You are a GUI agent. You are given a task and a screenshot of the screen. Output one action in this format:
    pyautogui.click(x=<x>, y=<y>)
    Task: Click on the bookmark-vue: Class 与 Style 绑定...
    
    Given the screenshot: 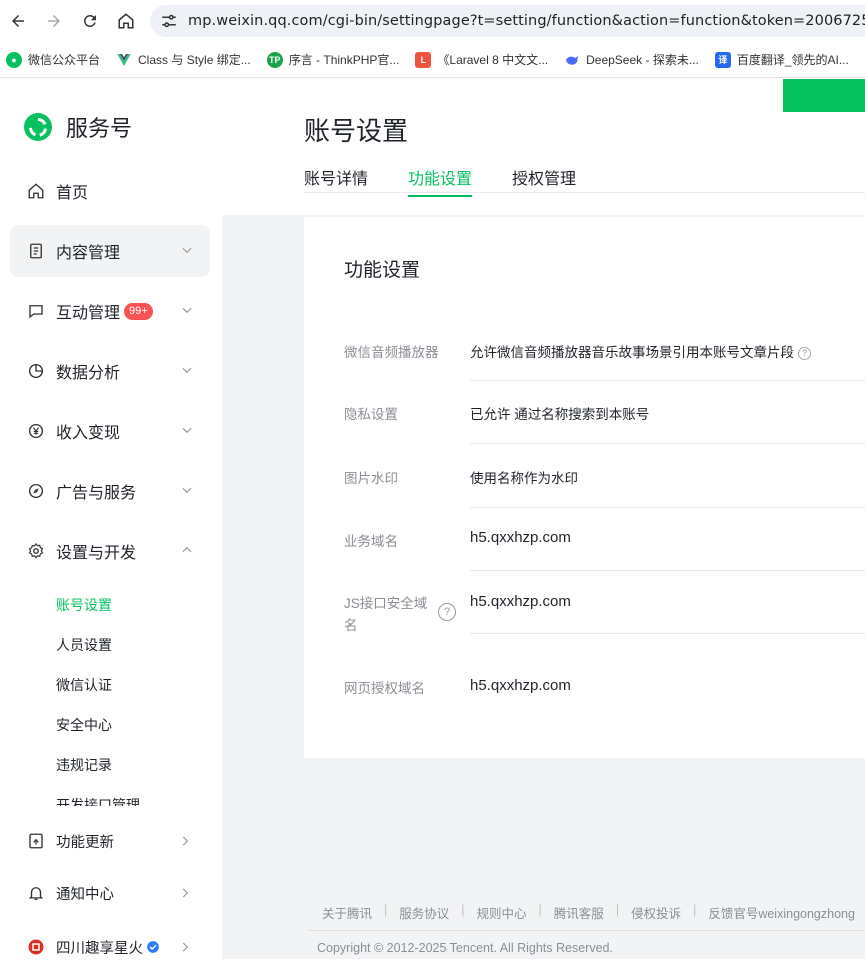 What is the action you would take?
    pyautogui.click(x=183, y=59)
    